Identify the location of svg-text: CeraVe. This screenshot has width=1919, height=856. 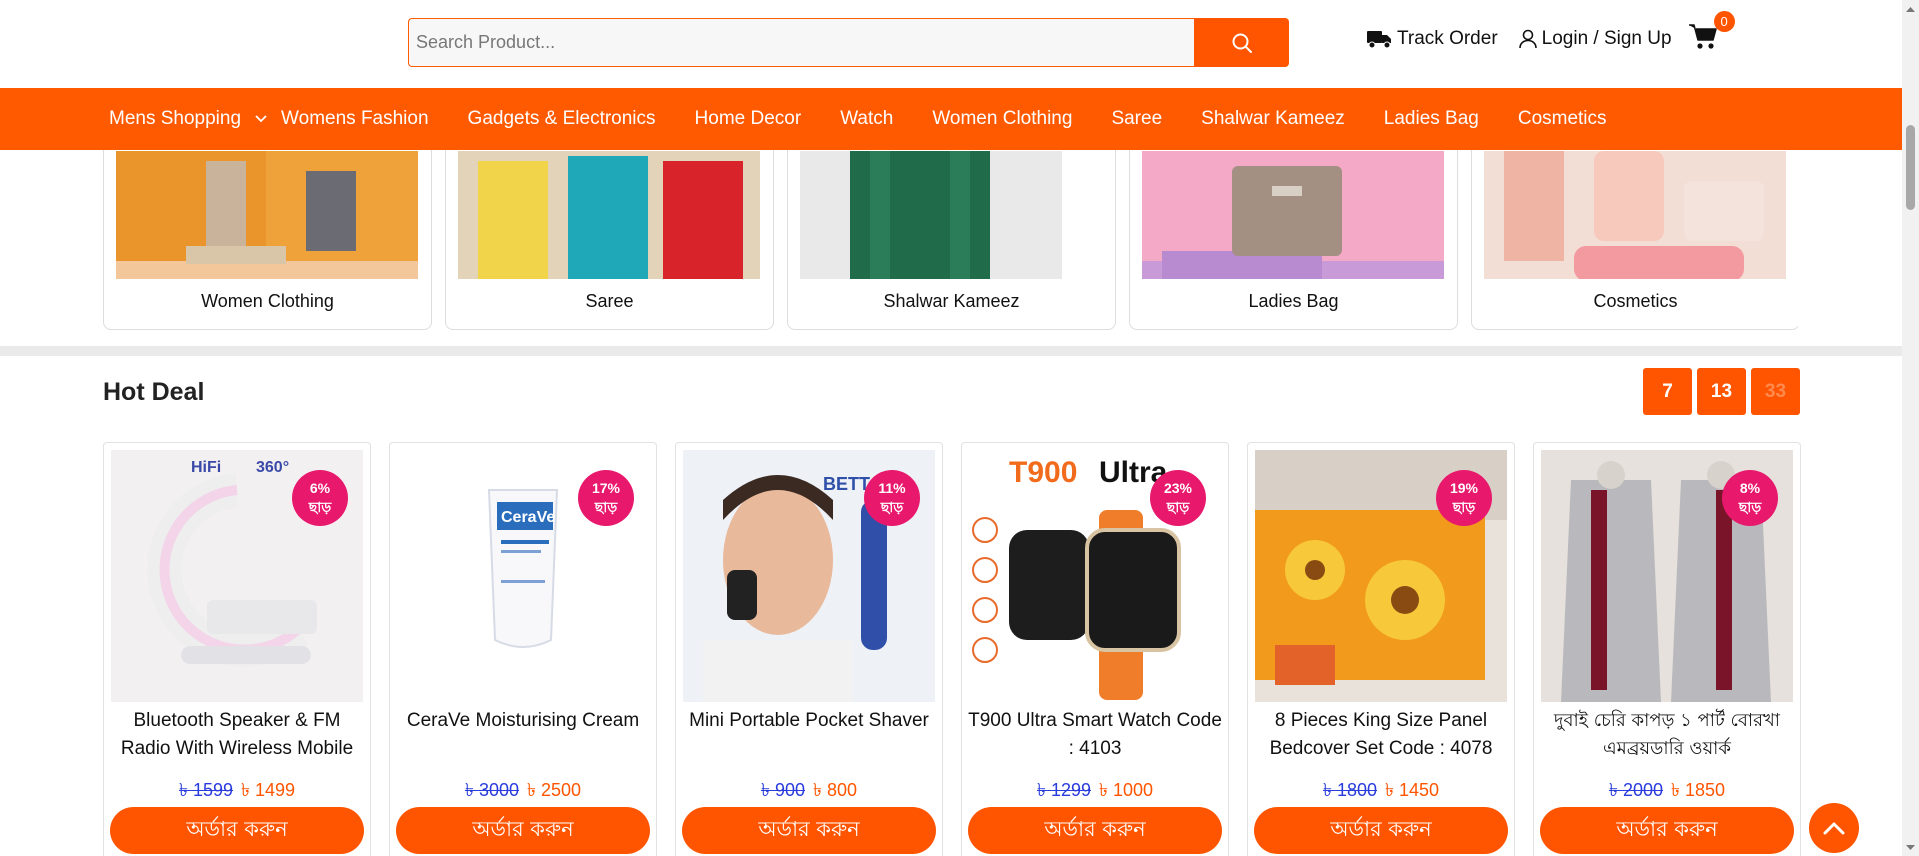
(528, 517).